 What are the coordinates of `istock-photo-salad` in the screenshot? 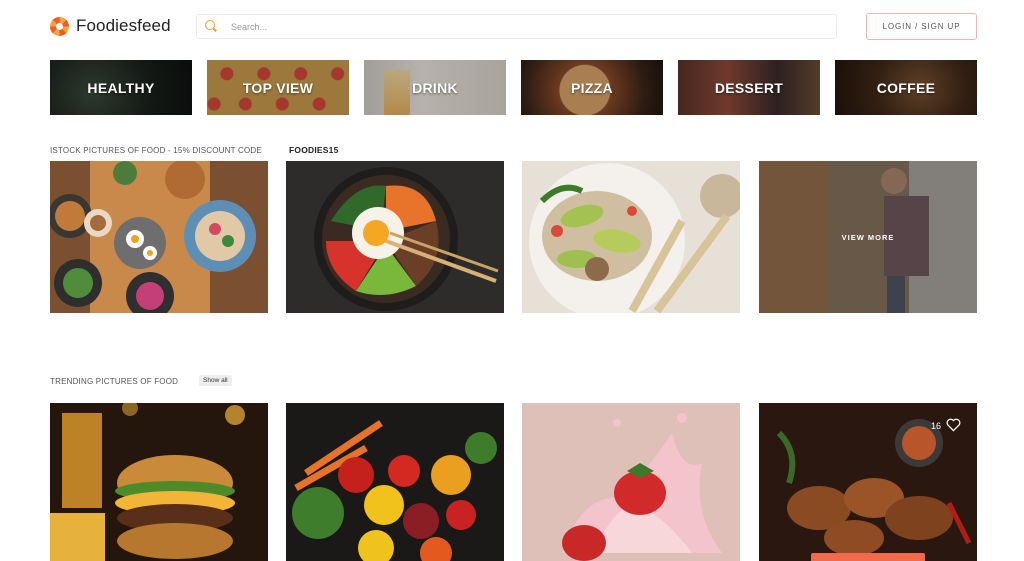 It's located at (631, 237).